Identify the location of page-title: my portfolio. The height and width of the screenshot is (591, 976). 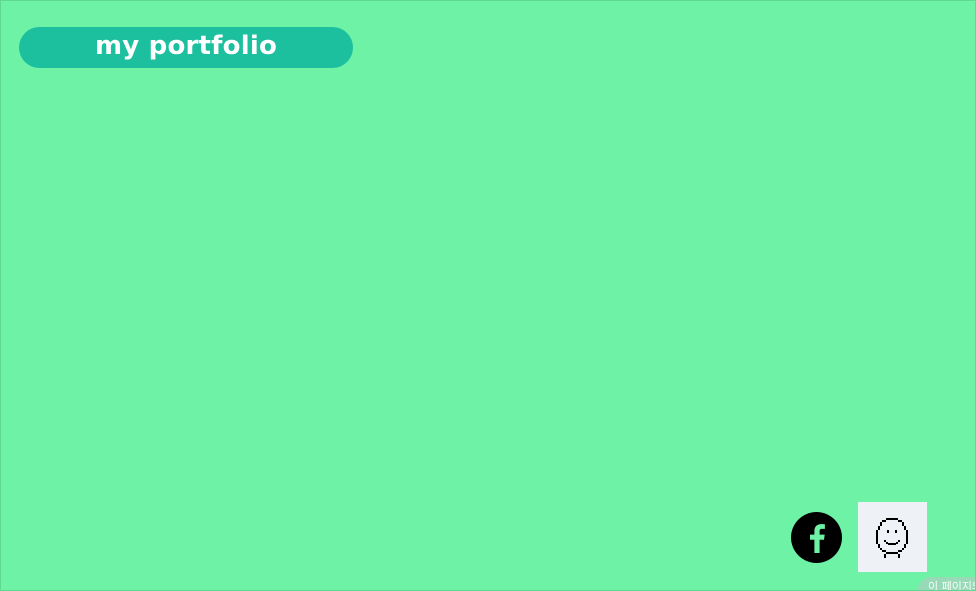
(186, 45).